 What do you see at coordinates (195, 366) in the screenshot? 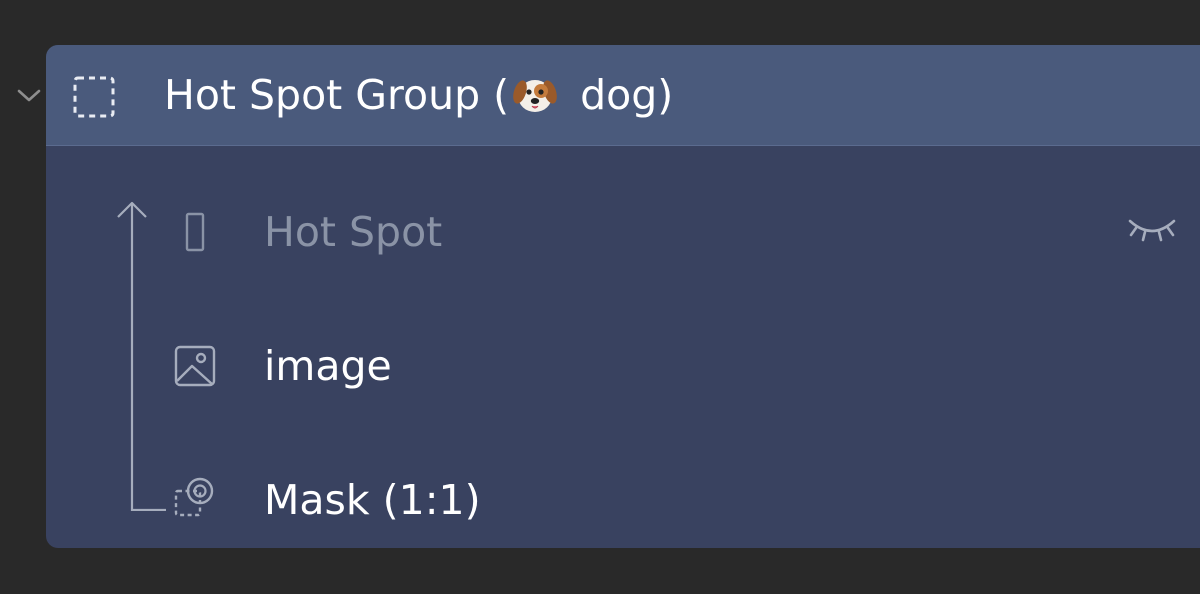
I see `image-icon` at bounding box center [195, 366].